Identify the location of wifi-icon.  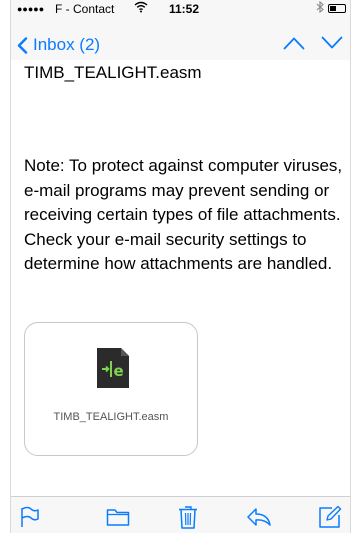
(141, 9).